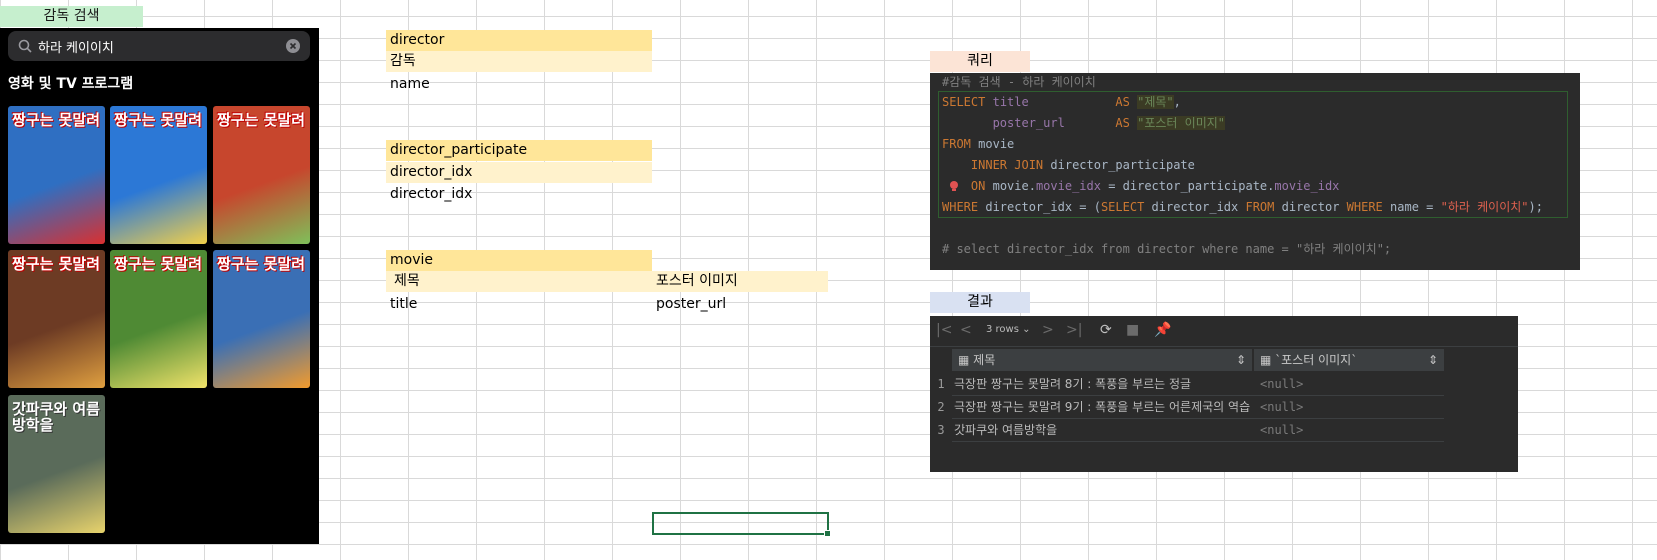  What do you see at coordinates (984, 360) in the screenshot?
I see `column-title-label: 제목` at bounding box center [984, 360].